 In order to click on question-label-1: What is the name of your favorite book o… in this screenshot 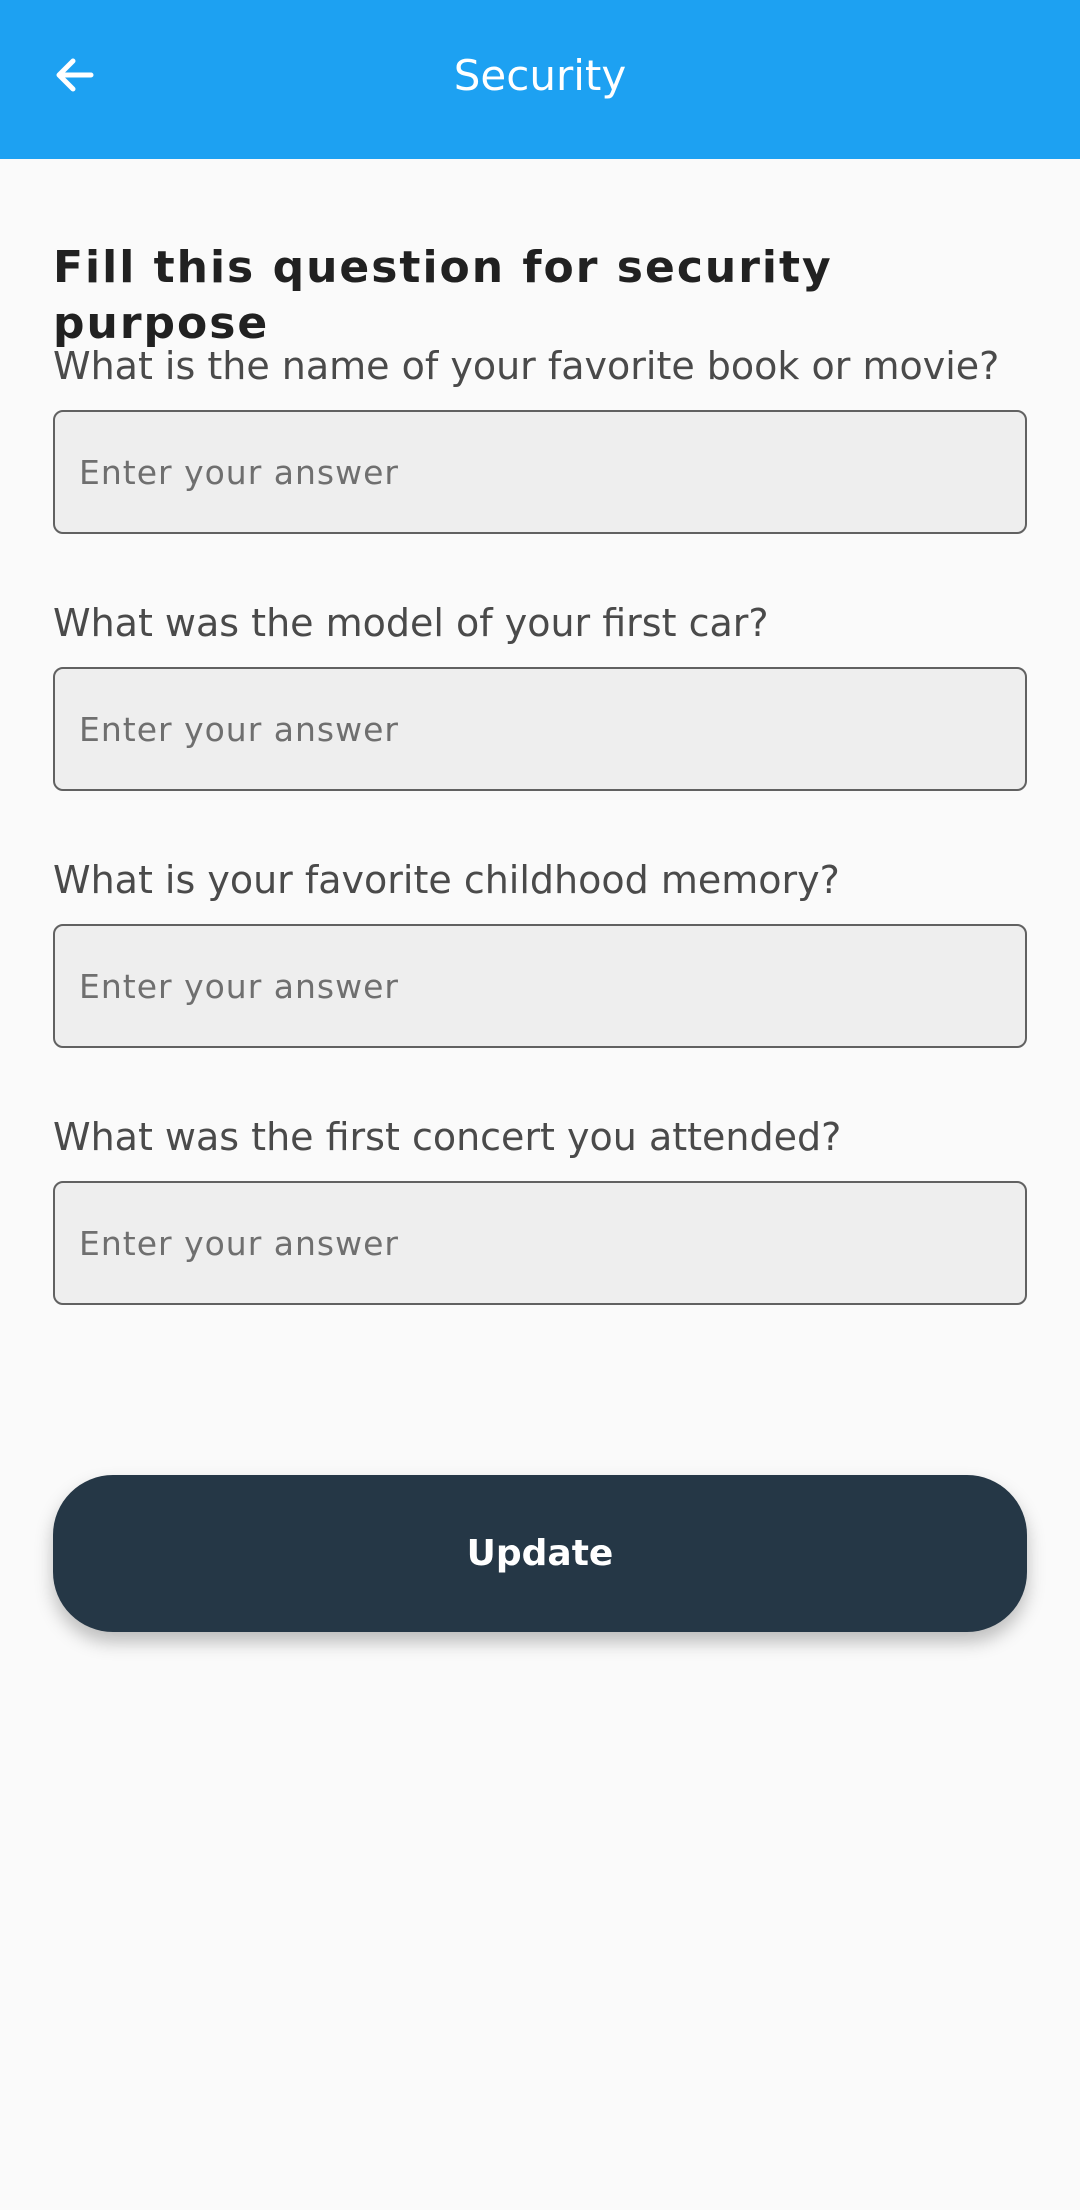, I will do `click(526, 366)`.